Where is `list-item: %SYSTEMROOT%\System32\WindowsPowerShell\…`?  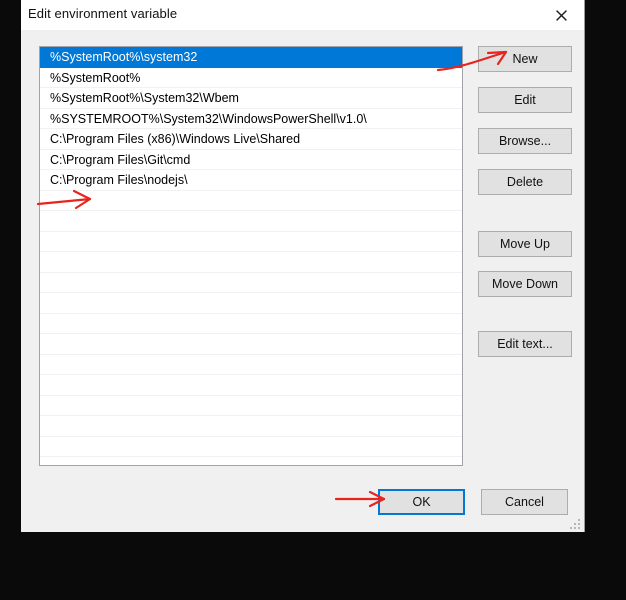
list-item: %SYSTEMROOT%\System32\WindowsPowerShell\… is located at coordinates (251, 119).